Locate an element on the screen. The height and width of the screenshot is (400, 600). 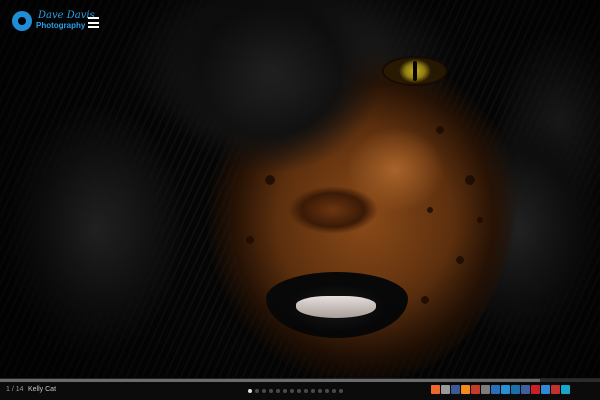
progress-fill is located at coordinates (270, 380).